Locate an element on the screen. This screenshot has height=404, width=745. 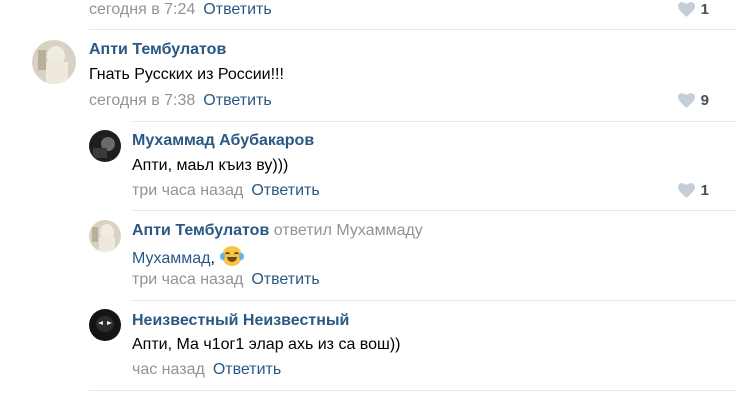
author-name: Неизвестный Неизвестный is located at coordinates (240, 320).